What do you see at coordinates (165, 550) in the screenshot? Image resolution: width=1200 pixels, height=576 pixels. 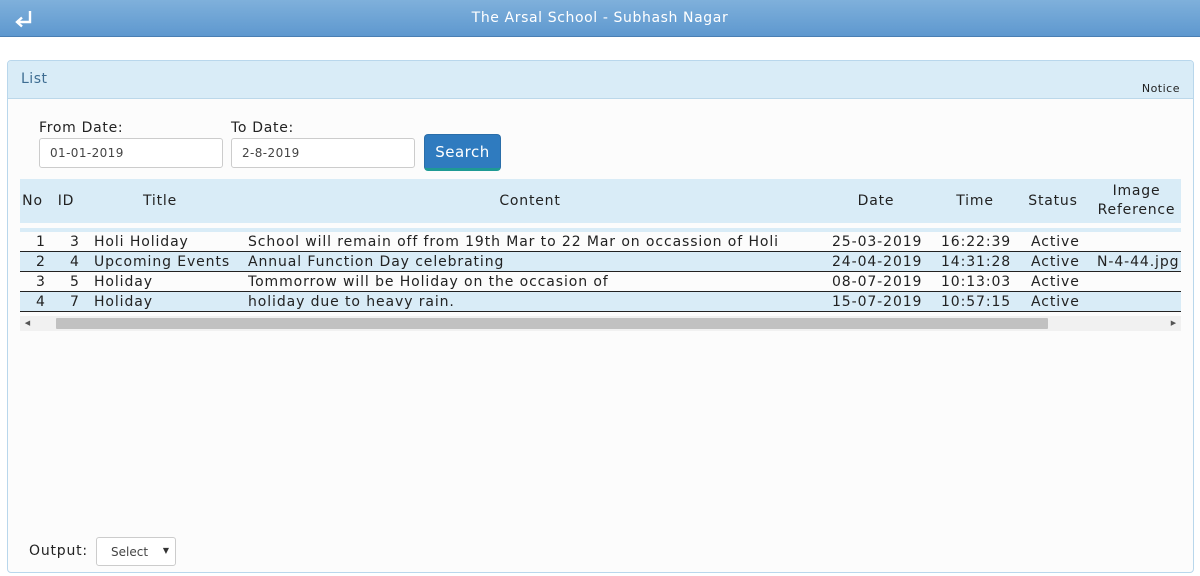 I see `chevron-down-icon: ▼` at bounding box center [165, 550].